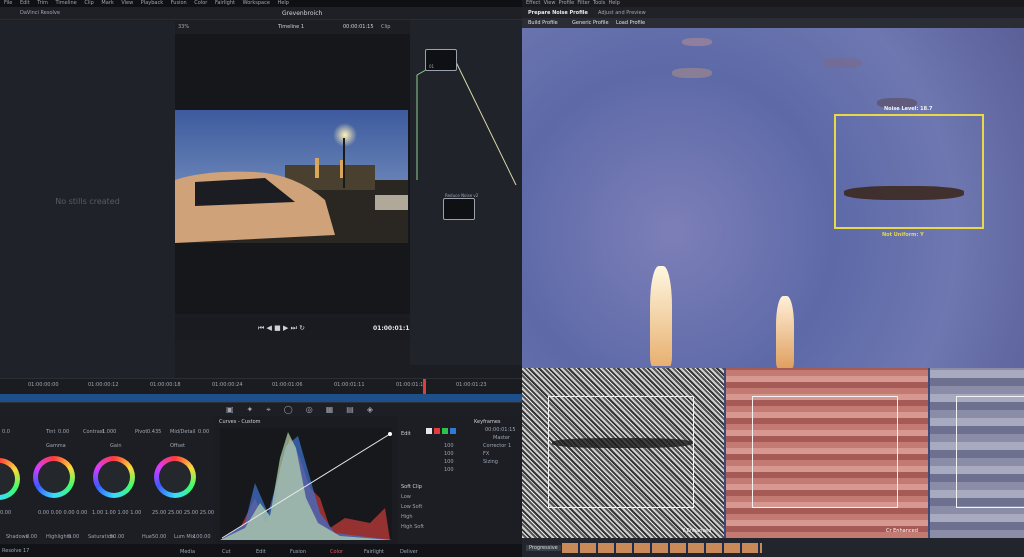 This screenshot has width=1024, height=557. Describe the element at coordinates (287, 385) in the screenshot. I see `ruler-tick: 01:00:01:06` at that location.